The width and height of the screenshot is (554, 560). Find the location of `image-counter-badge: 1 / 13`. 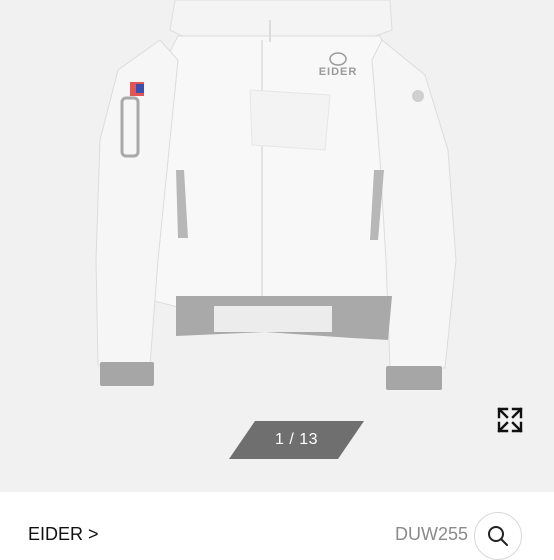

image-counter-badge: 1 / 13 is located at coordinates (296, 440).